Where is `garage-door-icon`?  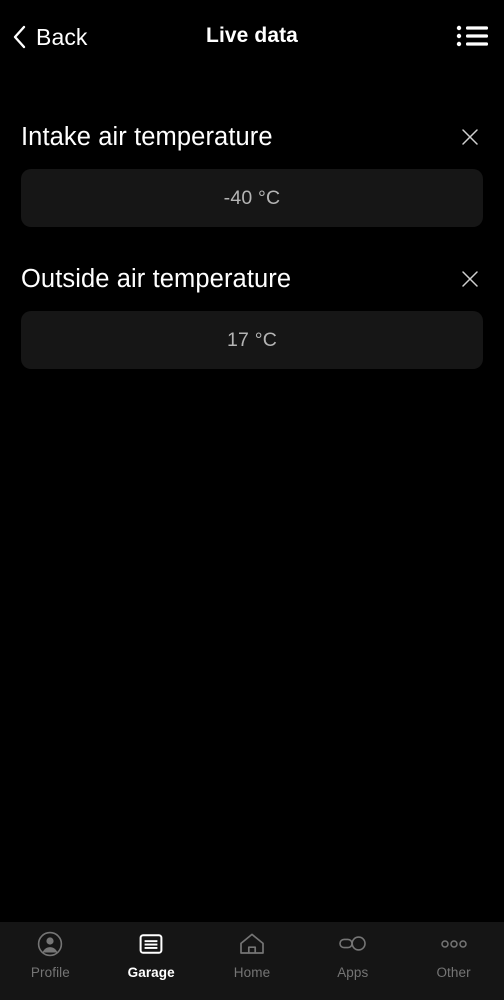 garage-door-icon is located at coordinates (151, 944).